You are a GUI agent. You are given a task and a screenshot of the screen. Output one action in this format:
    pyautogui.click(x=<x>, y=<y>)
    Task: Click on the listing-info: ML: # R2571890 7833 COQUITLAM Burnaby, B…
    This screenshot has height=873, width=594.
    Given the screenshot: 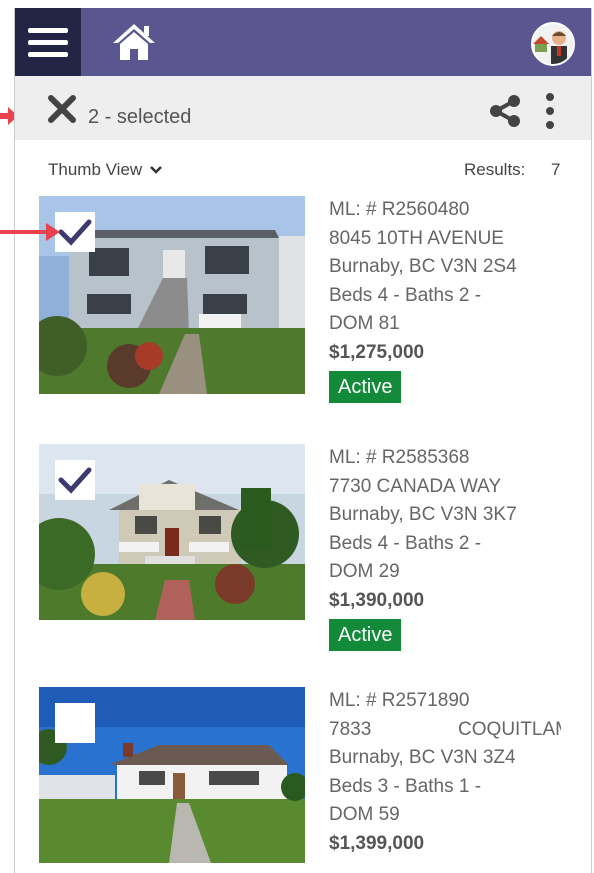 What is the action you would take?
    pyautogui.click(x=460, y=772)
    